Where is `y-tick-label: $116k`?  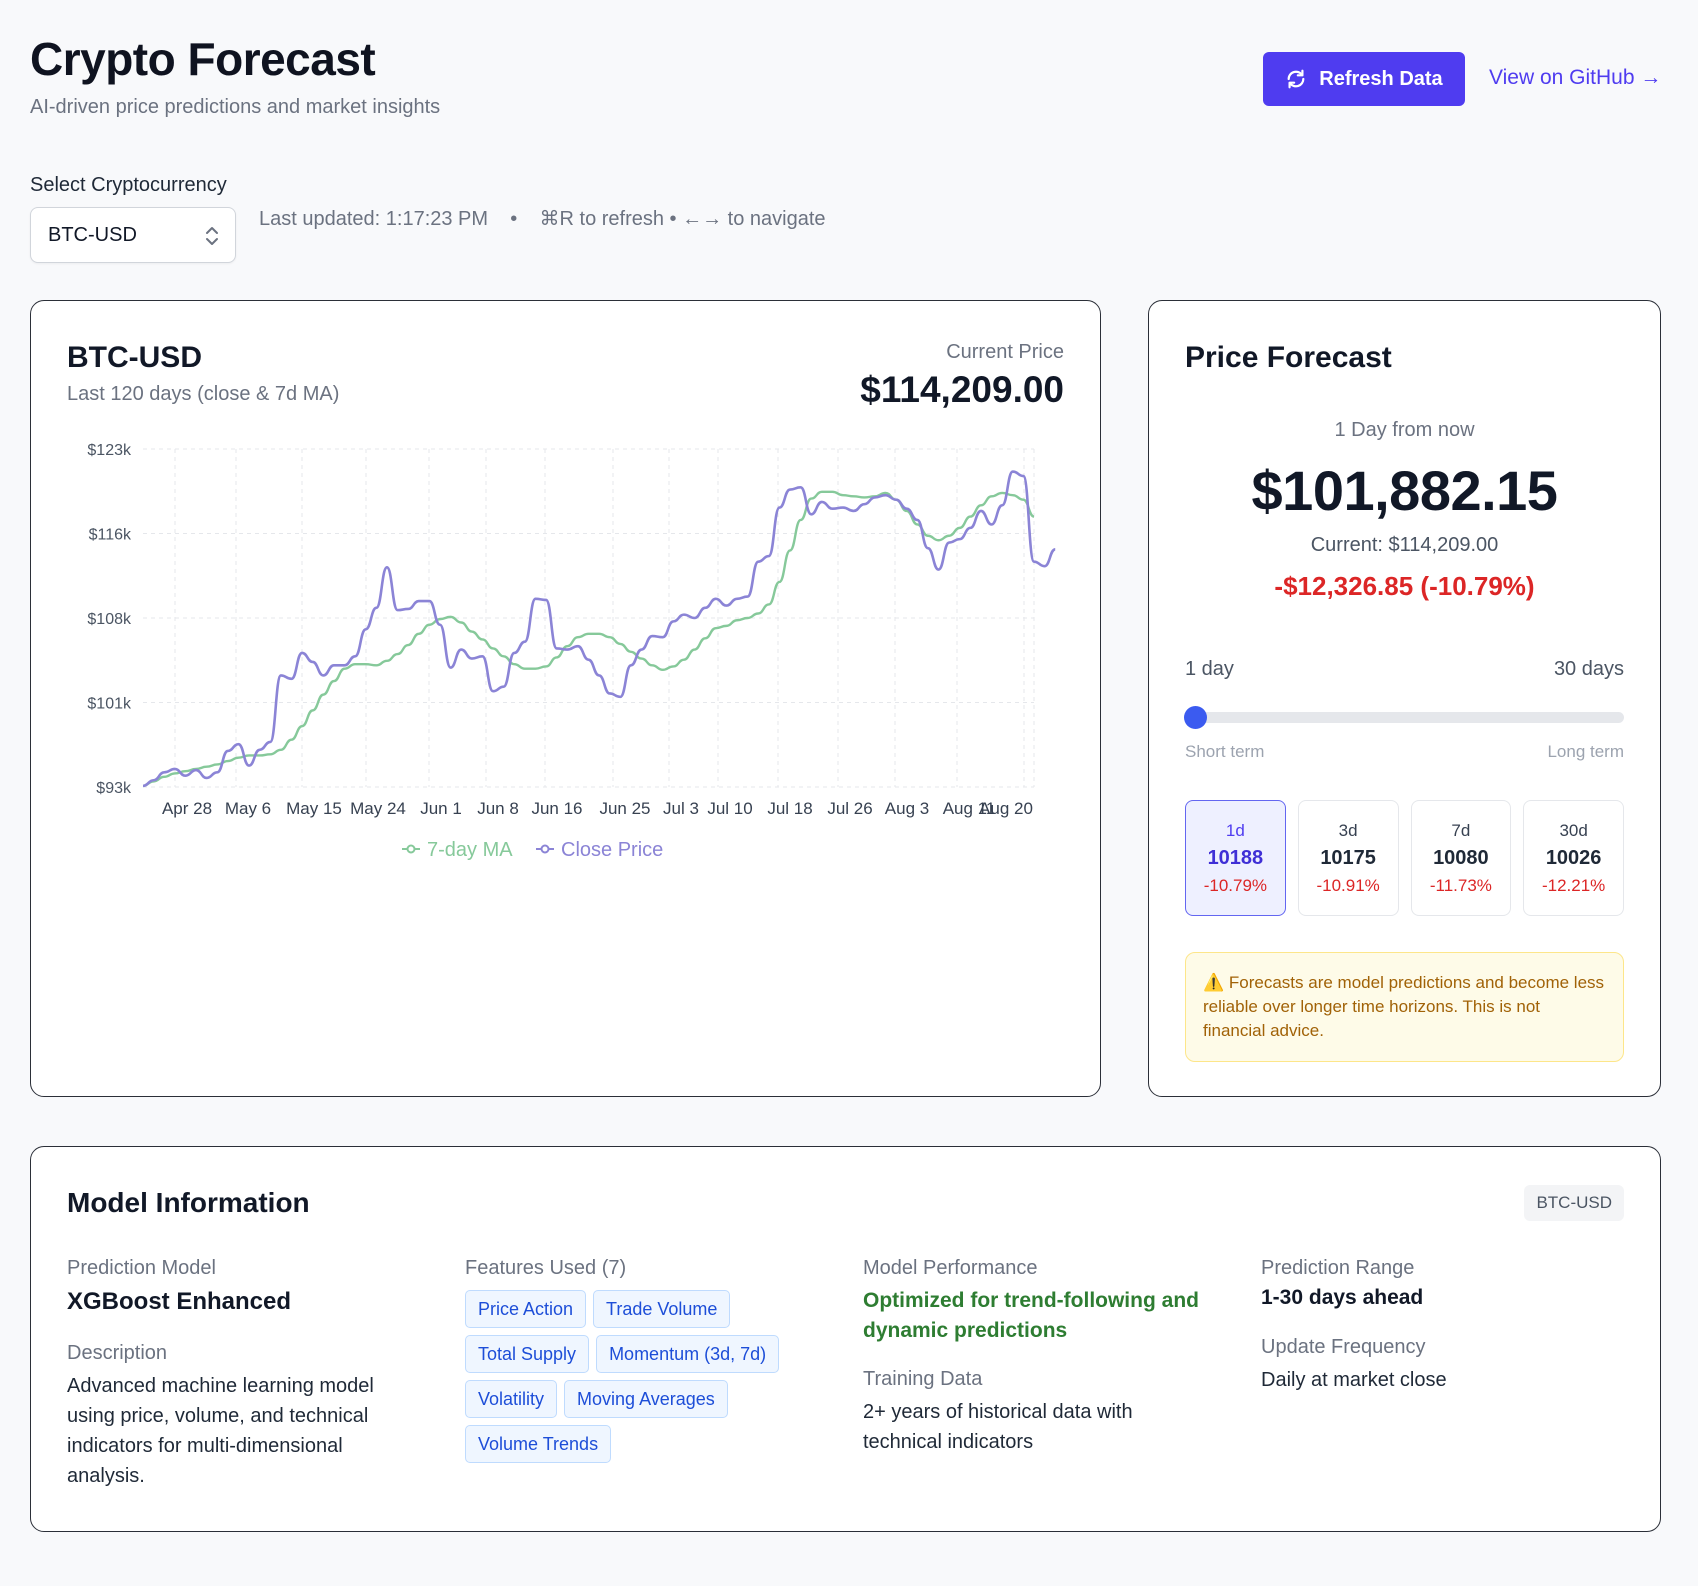 y-tick-label: $116k is located at coordinates (110, 535).